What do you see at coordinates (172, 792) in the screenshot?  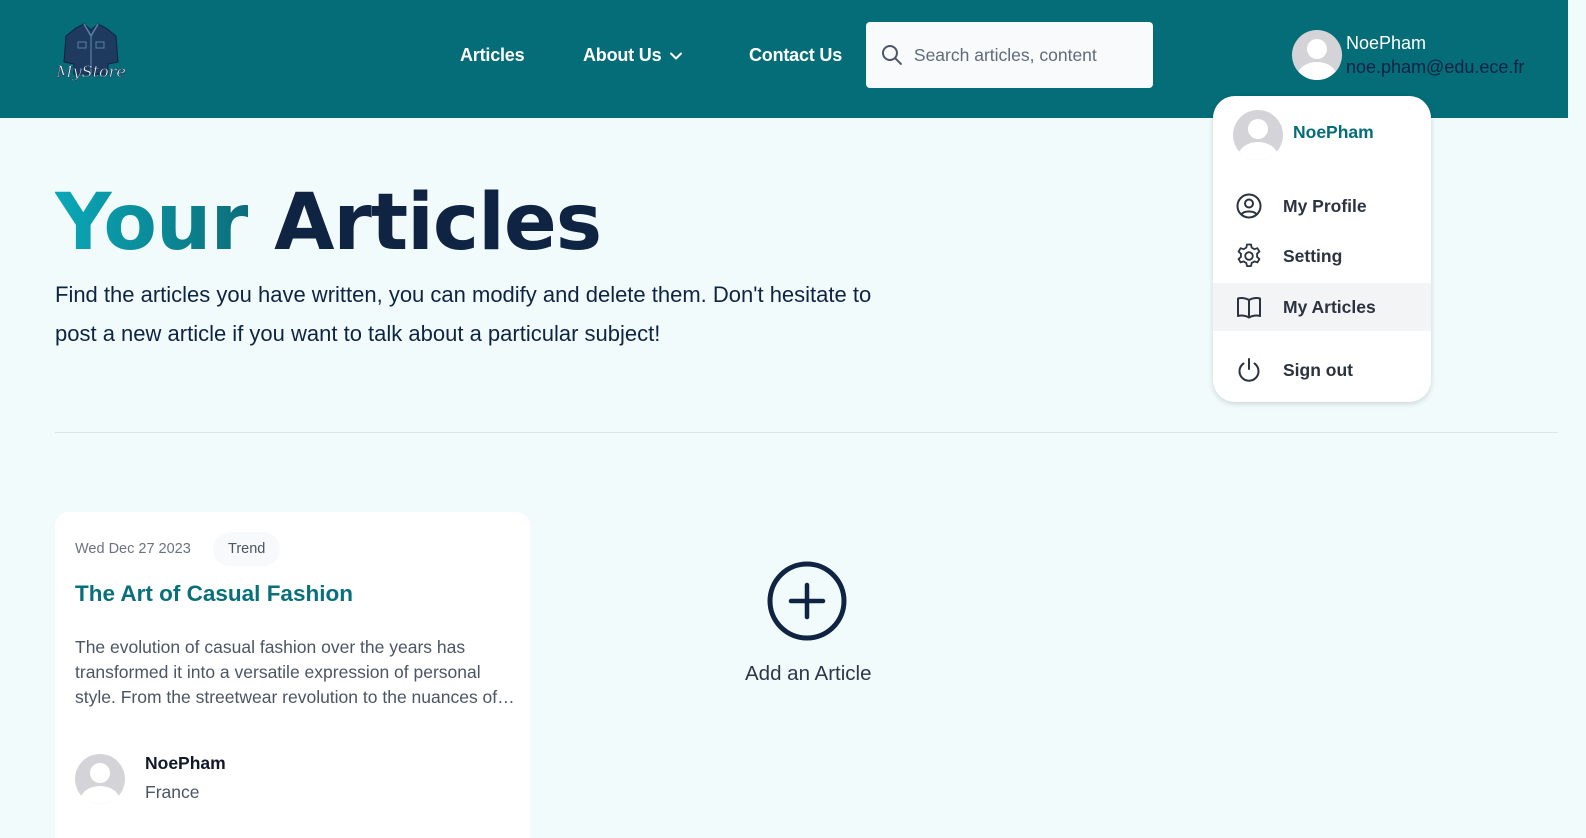 I see `author-country: France` at bounding box center [172, 792].